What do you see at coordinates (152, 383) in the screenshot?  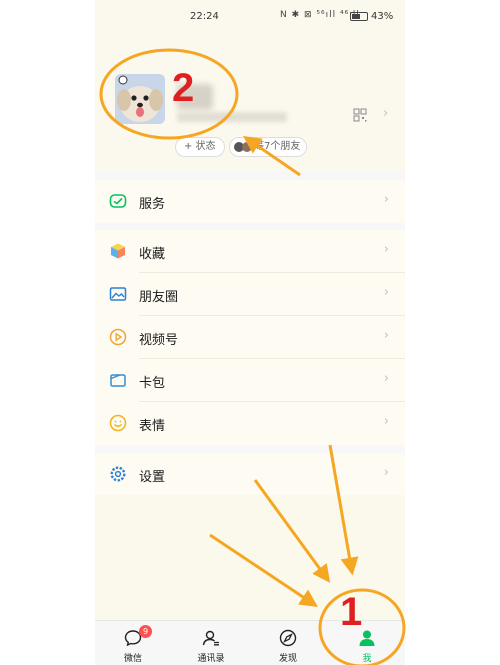 I see `menu-label: 卡包` at bounding box center [152, 383].